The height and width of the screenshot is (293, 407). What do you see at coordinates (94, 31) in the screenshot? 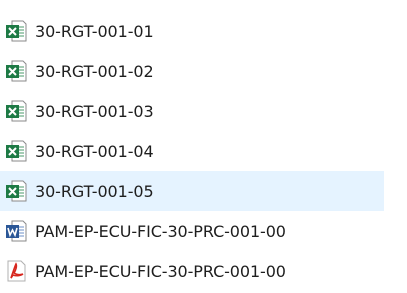
I see `file-name: 30-RGT-001-01` at bounding box center [94, 31].